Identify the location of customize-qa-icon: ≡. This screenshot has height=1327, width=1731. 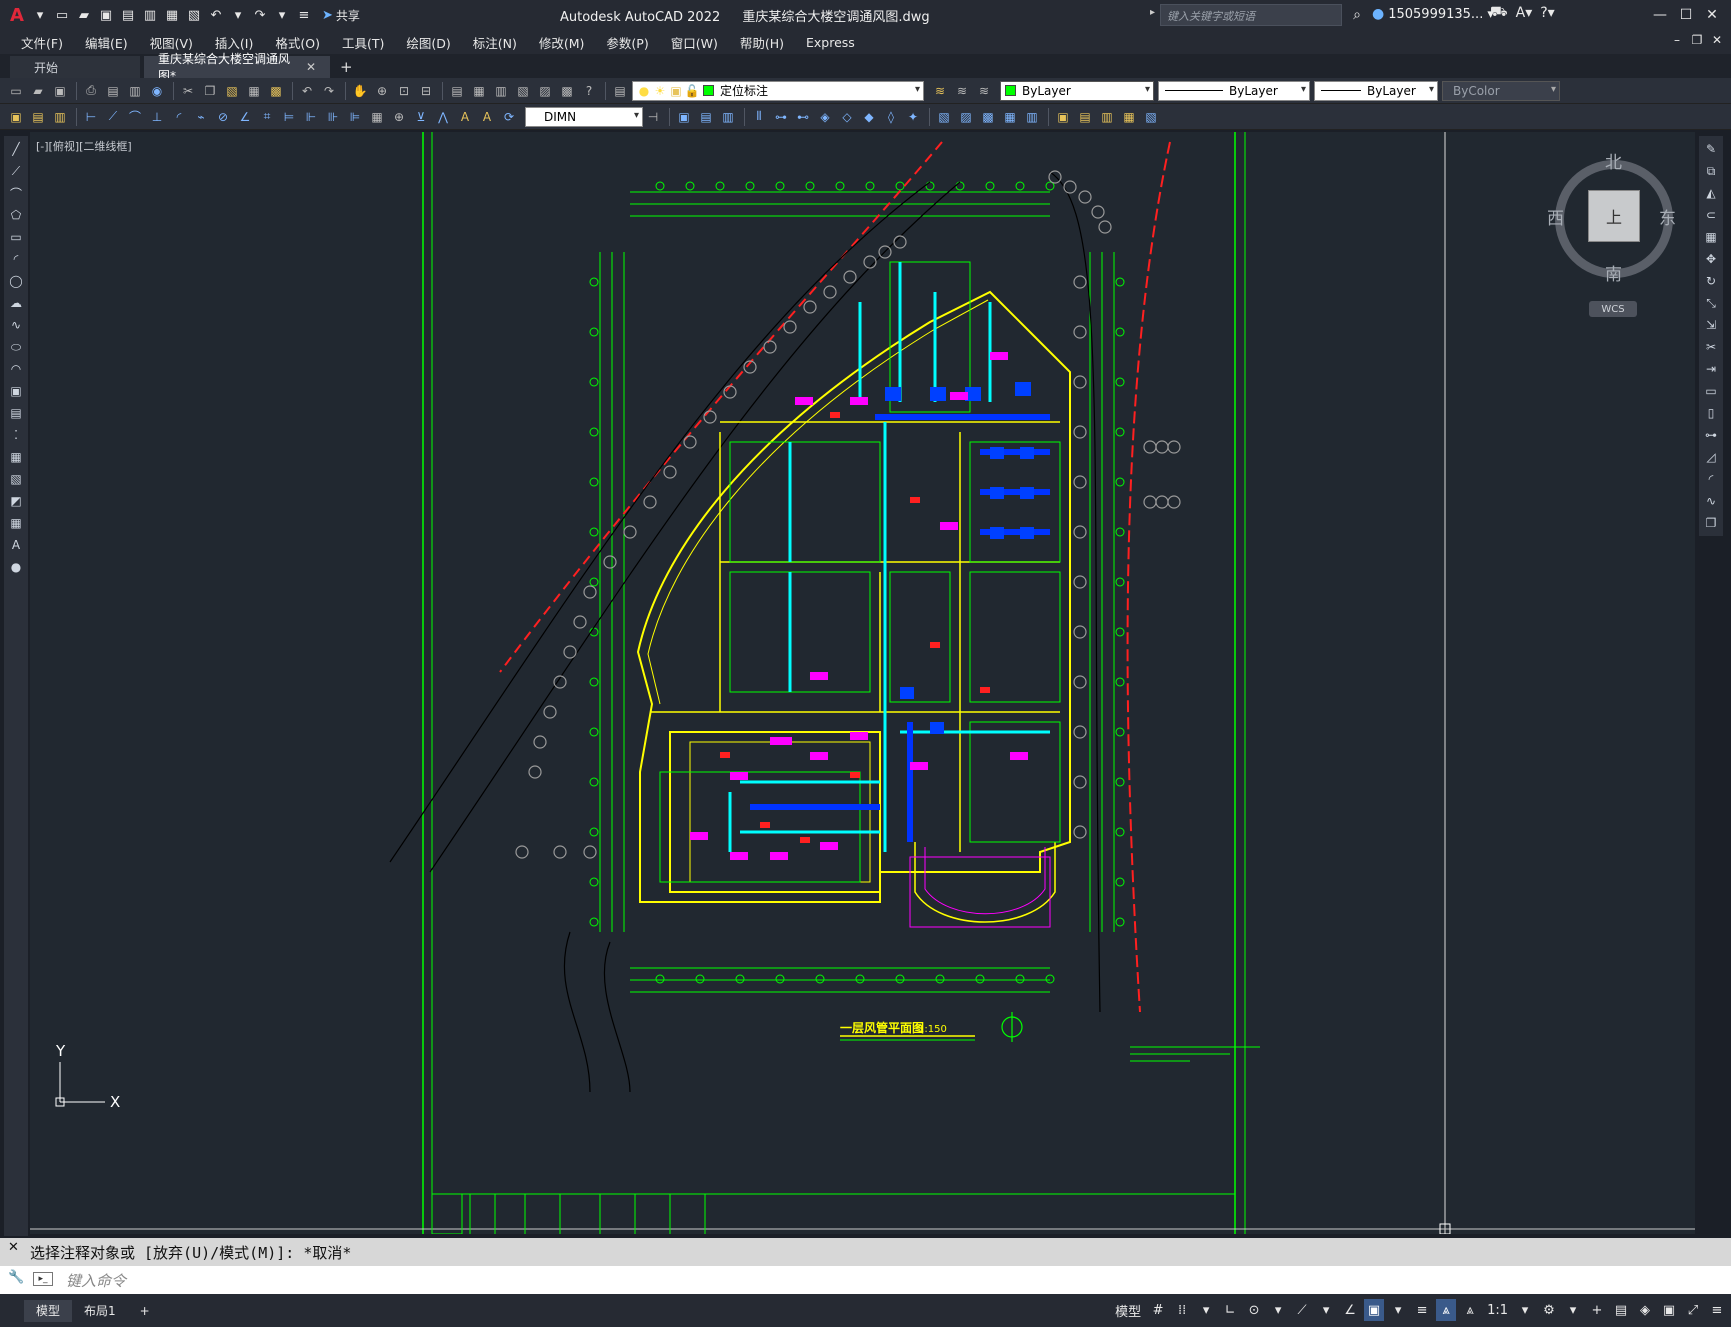
(304, 15).